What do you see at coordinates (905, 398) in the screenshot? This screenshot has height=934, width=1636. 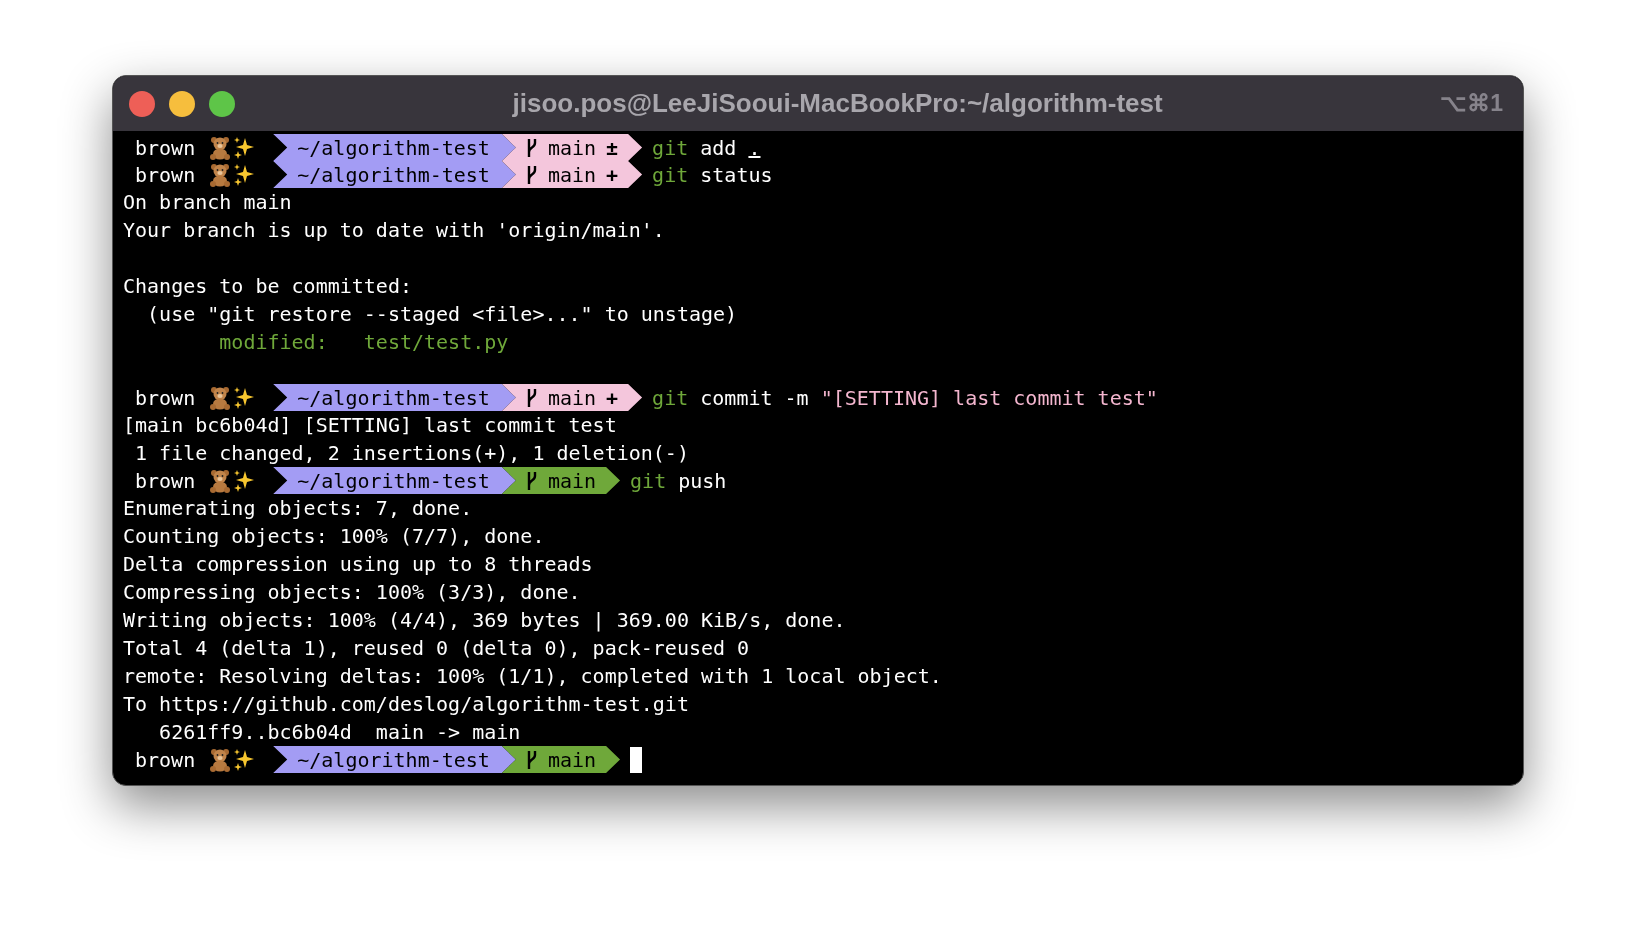 I see `command-text: git commit -m "[SETTING] last commit test"` at bounding box center [905, 398].